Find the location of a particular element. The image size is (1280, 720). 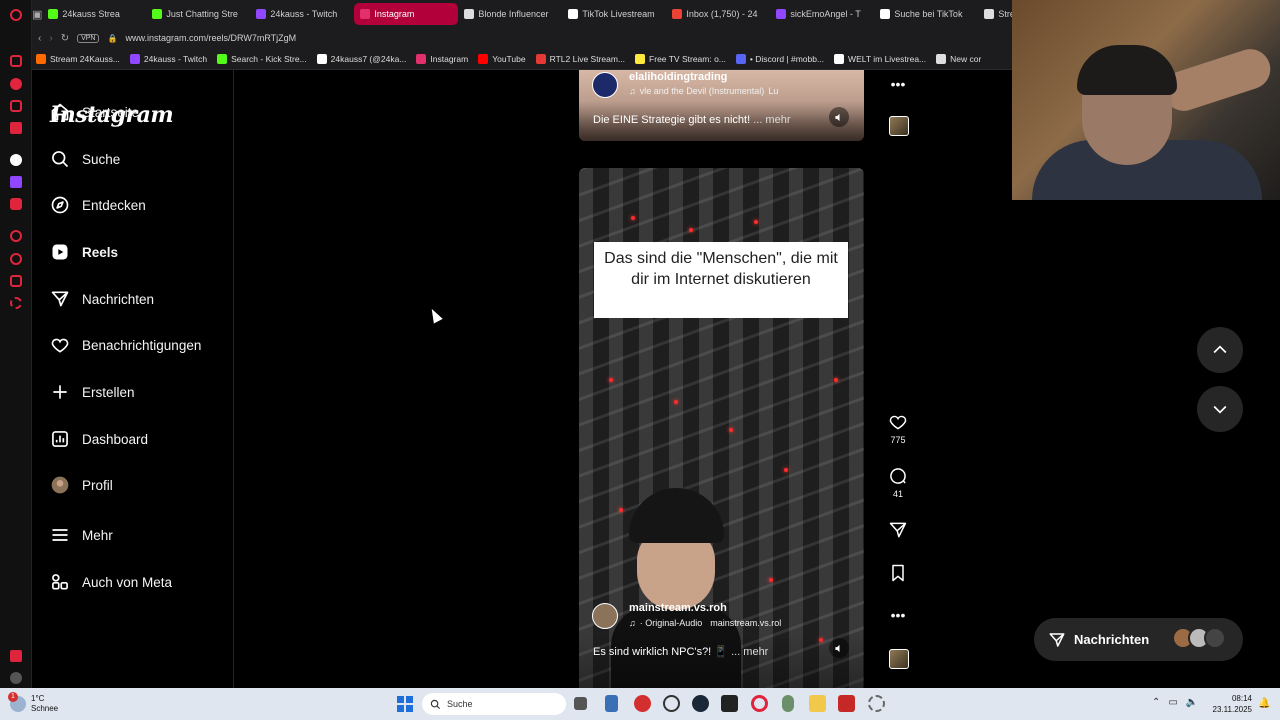

bookmark-item: YouTube is located at coordinates (502, 58).